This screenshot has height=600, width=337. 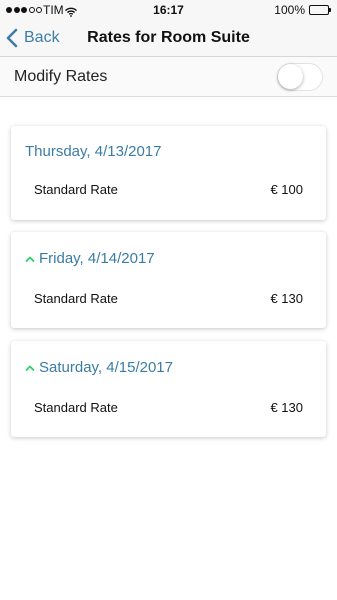 I want to click on page-title: Rates for Room Suite, so click(x=168, y=37).